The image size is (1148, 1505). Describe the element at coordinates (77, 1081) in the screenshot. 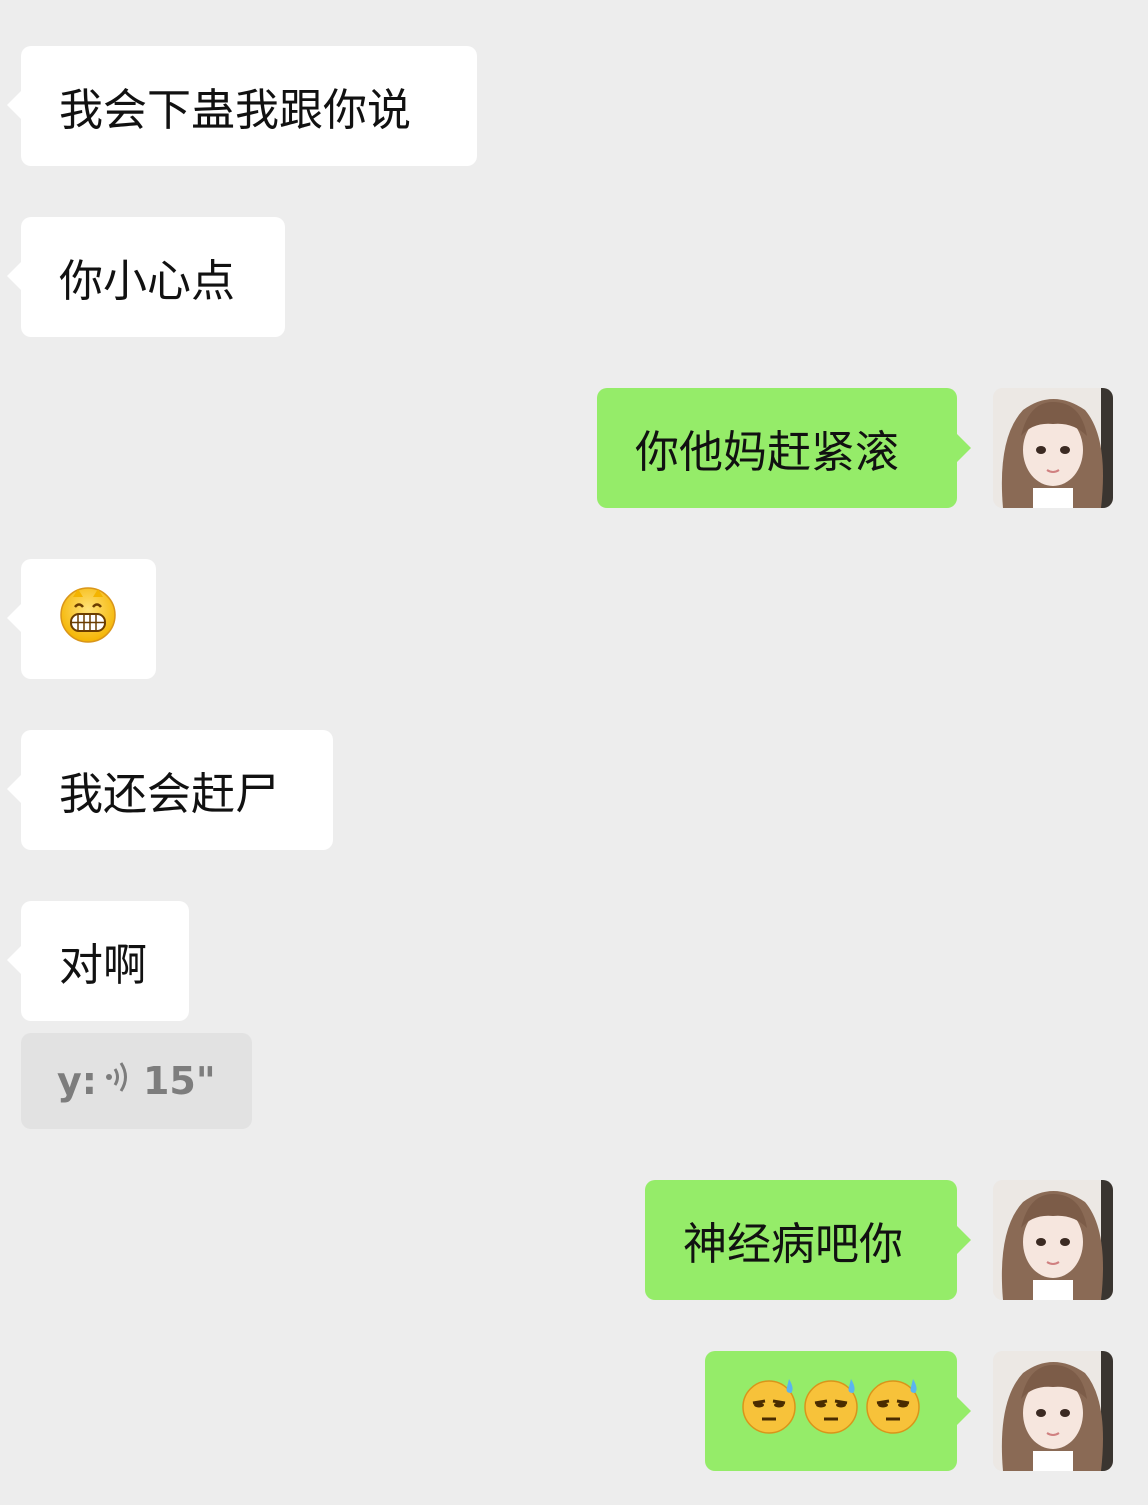

I see `voice-prefix: y:` at that location.